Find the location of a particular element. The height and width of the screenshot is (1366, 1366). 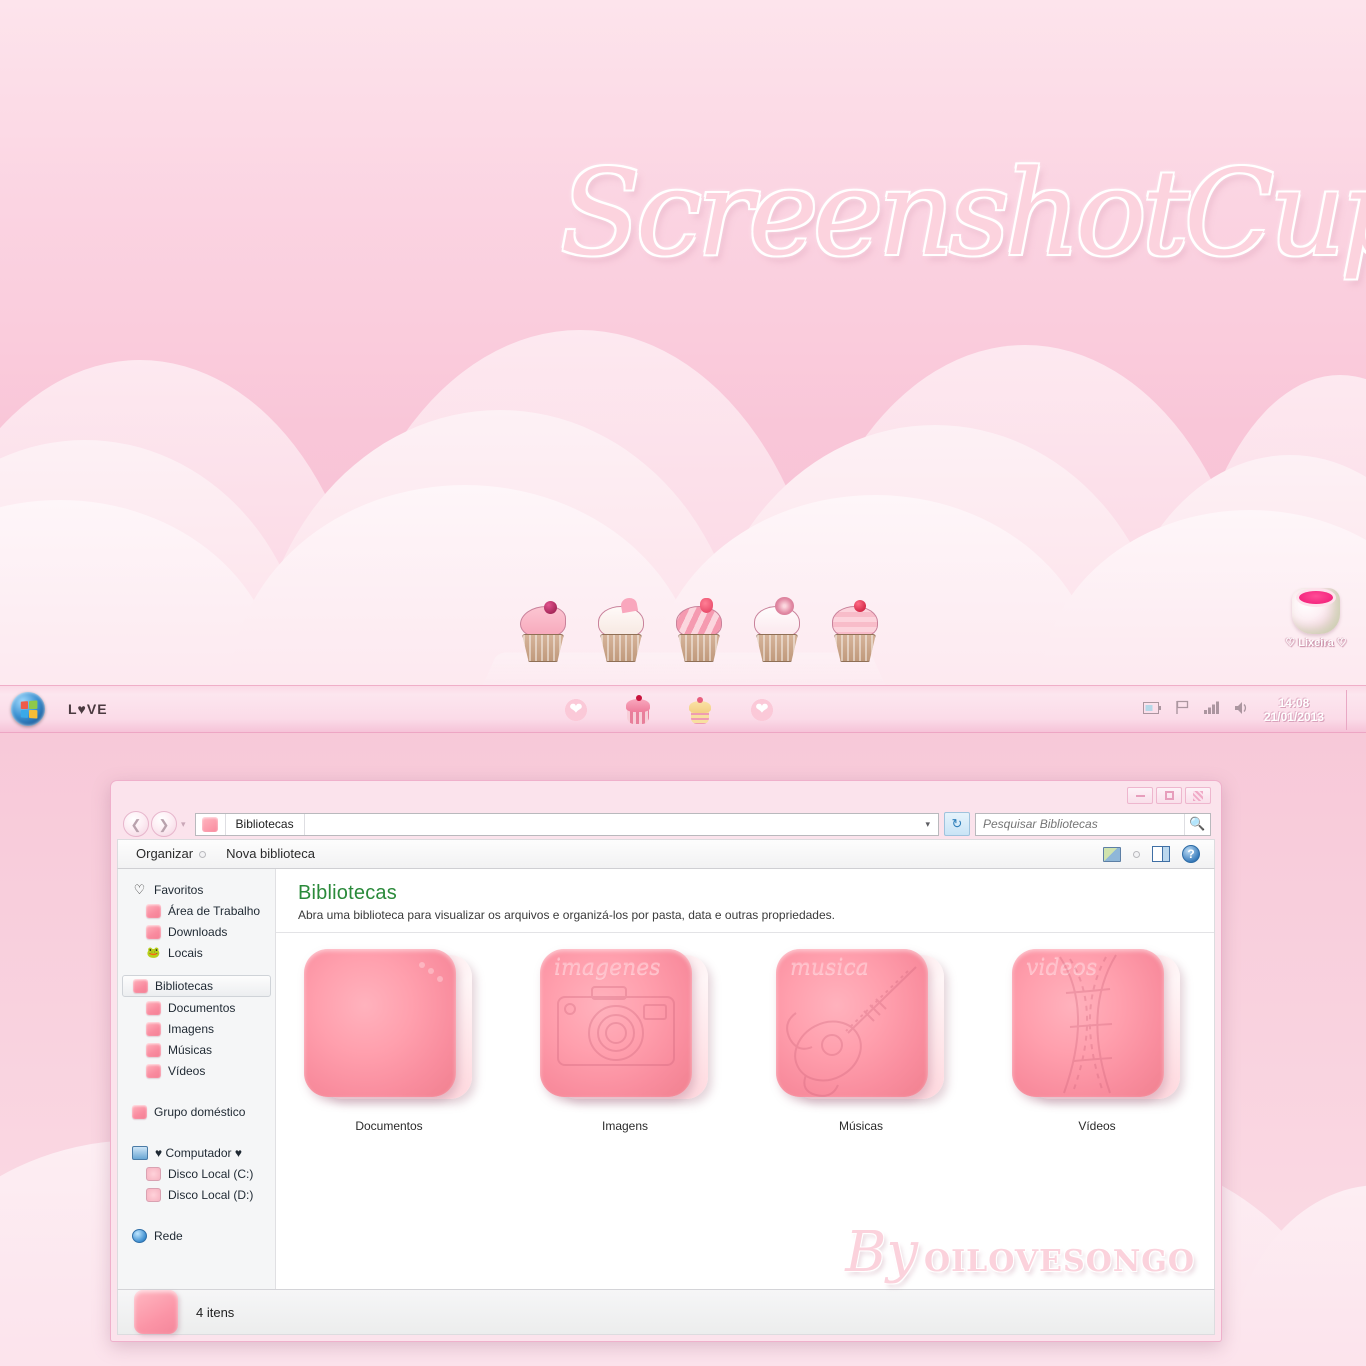

help-icon: ? is located at coordinates (1191, 854).